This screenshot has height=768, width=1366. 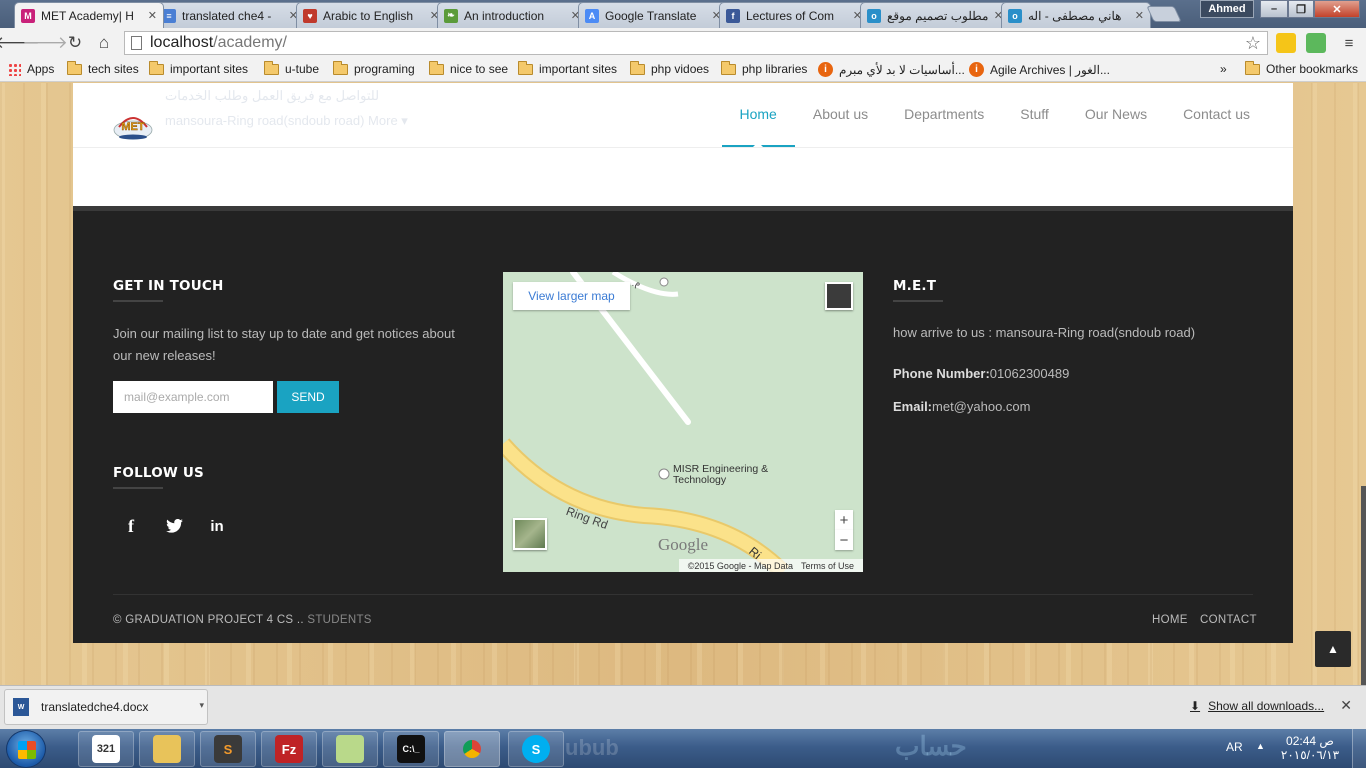 What do you see at coordinates (103, 68) in the screenshot?
I see `bookmark-folder-tech-sites: tech sites` at bounding box center [103, 68].